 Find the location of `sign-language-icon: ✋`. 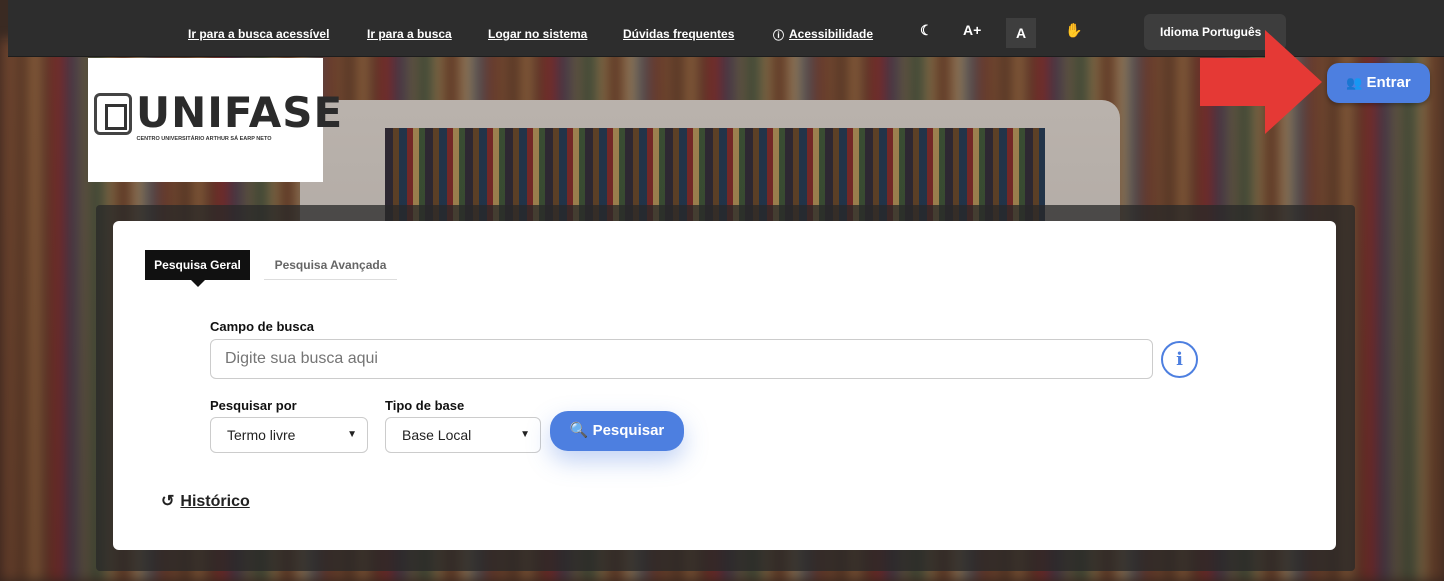

sign-language-icon: ✋ is located at coordinates (1073, 30).